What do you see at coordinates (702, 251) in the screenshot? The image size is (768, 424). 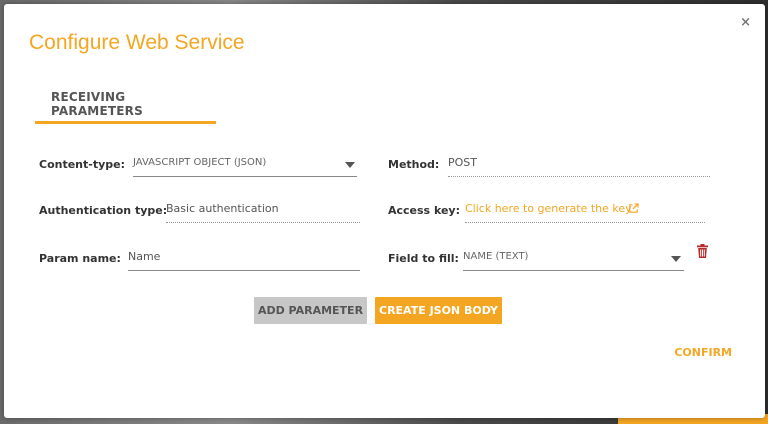 I see `trash-icon` at bounding box center [702, 251].